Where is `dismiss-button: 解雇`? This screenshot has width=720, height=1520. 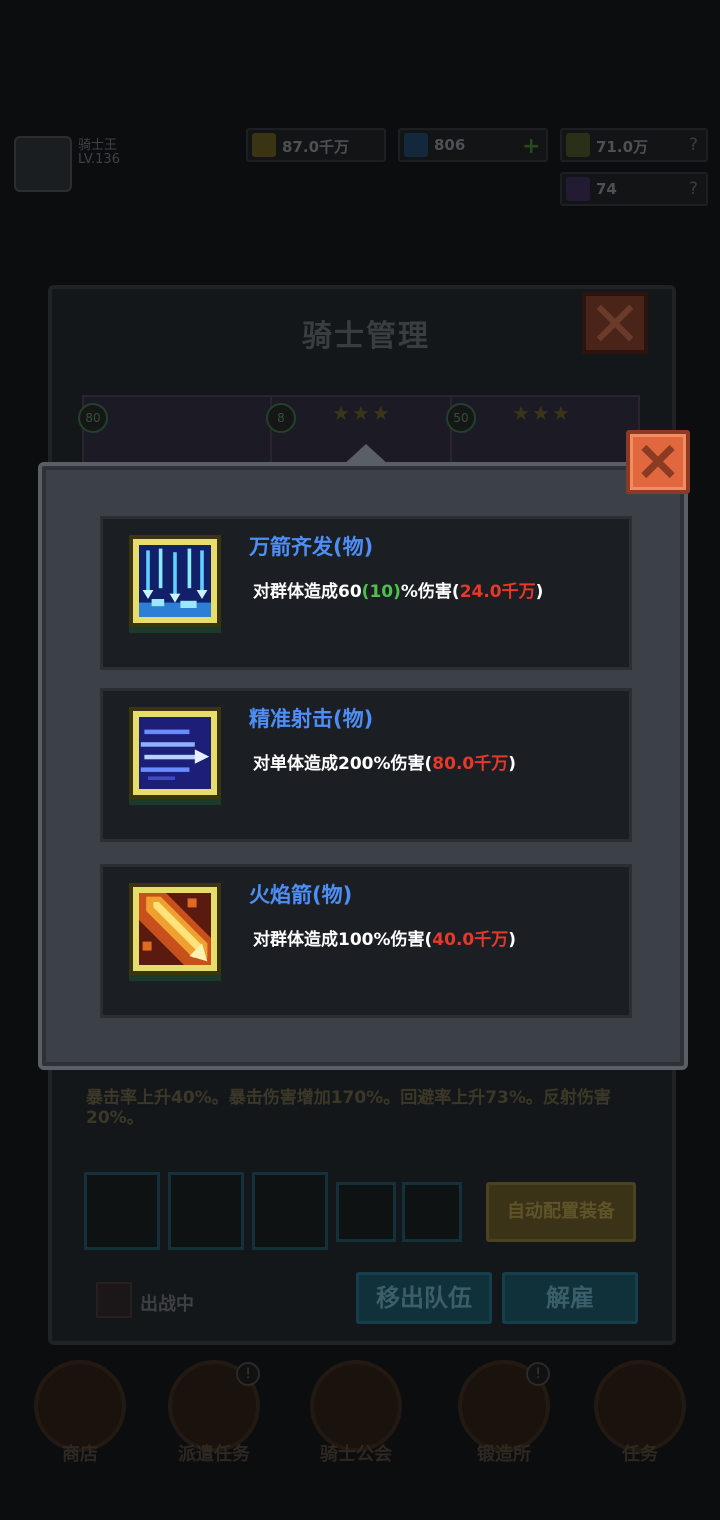
dismiss-button: 解雇 is located at coordinates (570, 1298).